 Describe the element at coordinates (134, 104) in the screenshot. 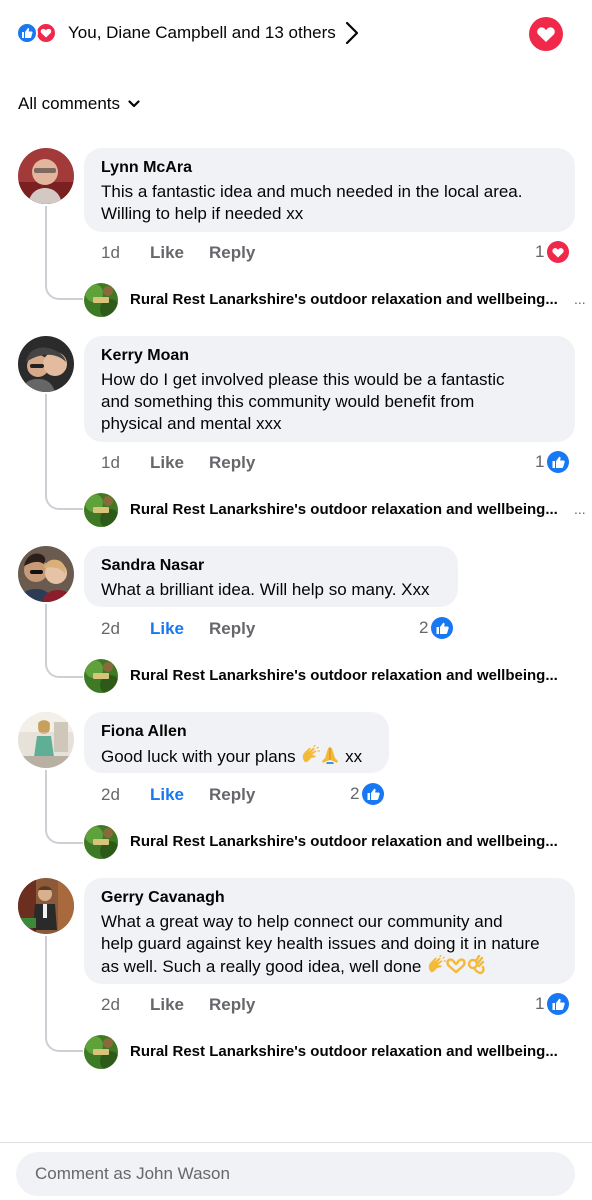

I see `chevron-down-icon` at that location.